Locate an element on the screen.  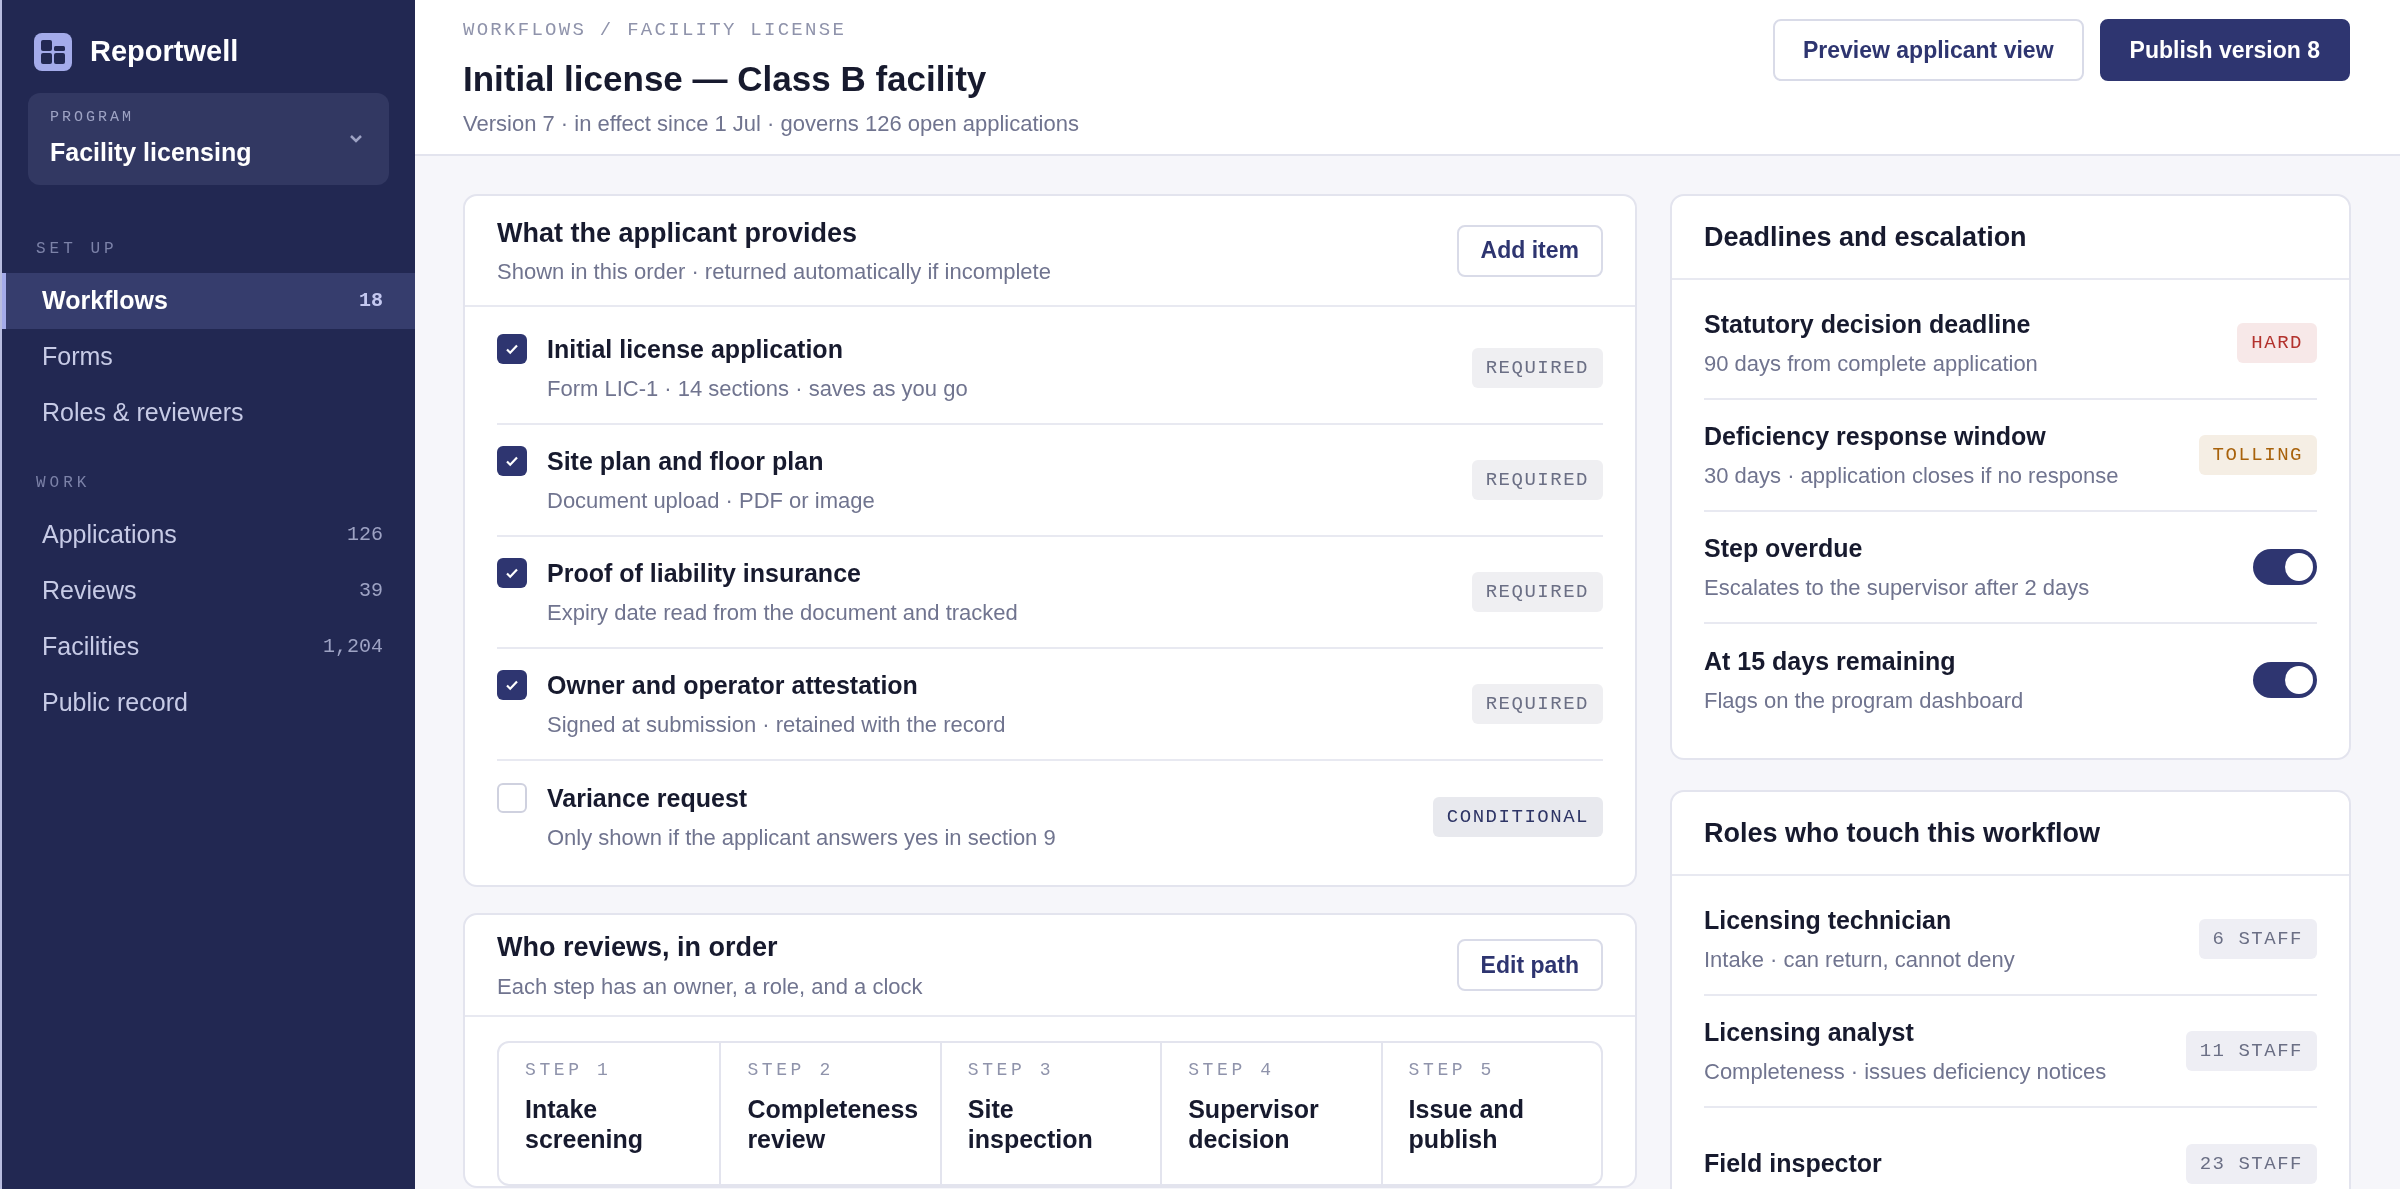
breadcrumb: WORKFLOWS / FACILITY LICENSE is located at coordinates (655, 30).